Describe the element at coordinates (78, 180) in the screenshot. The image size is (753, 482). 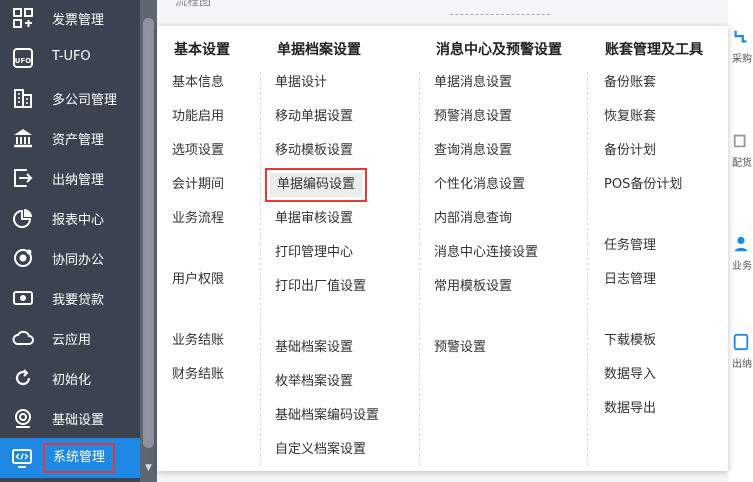
I see `sidebar-item-label: 出纳管理` at that location.